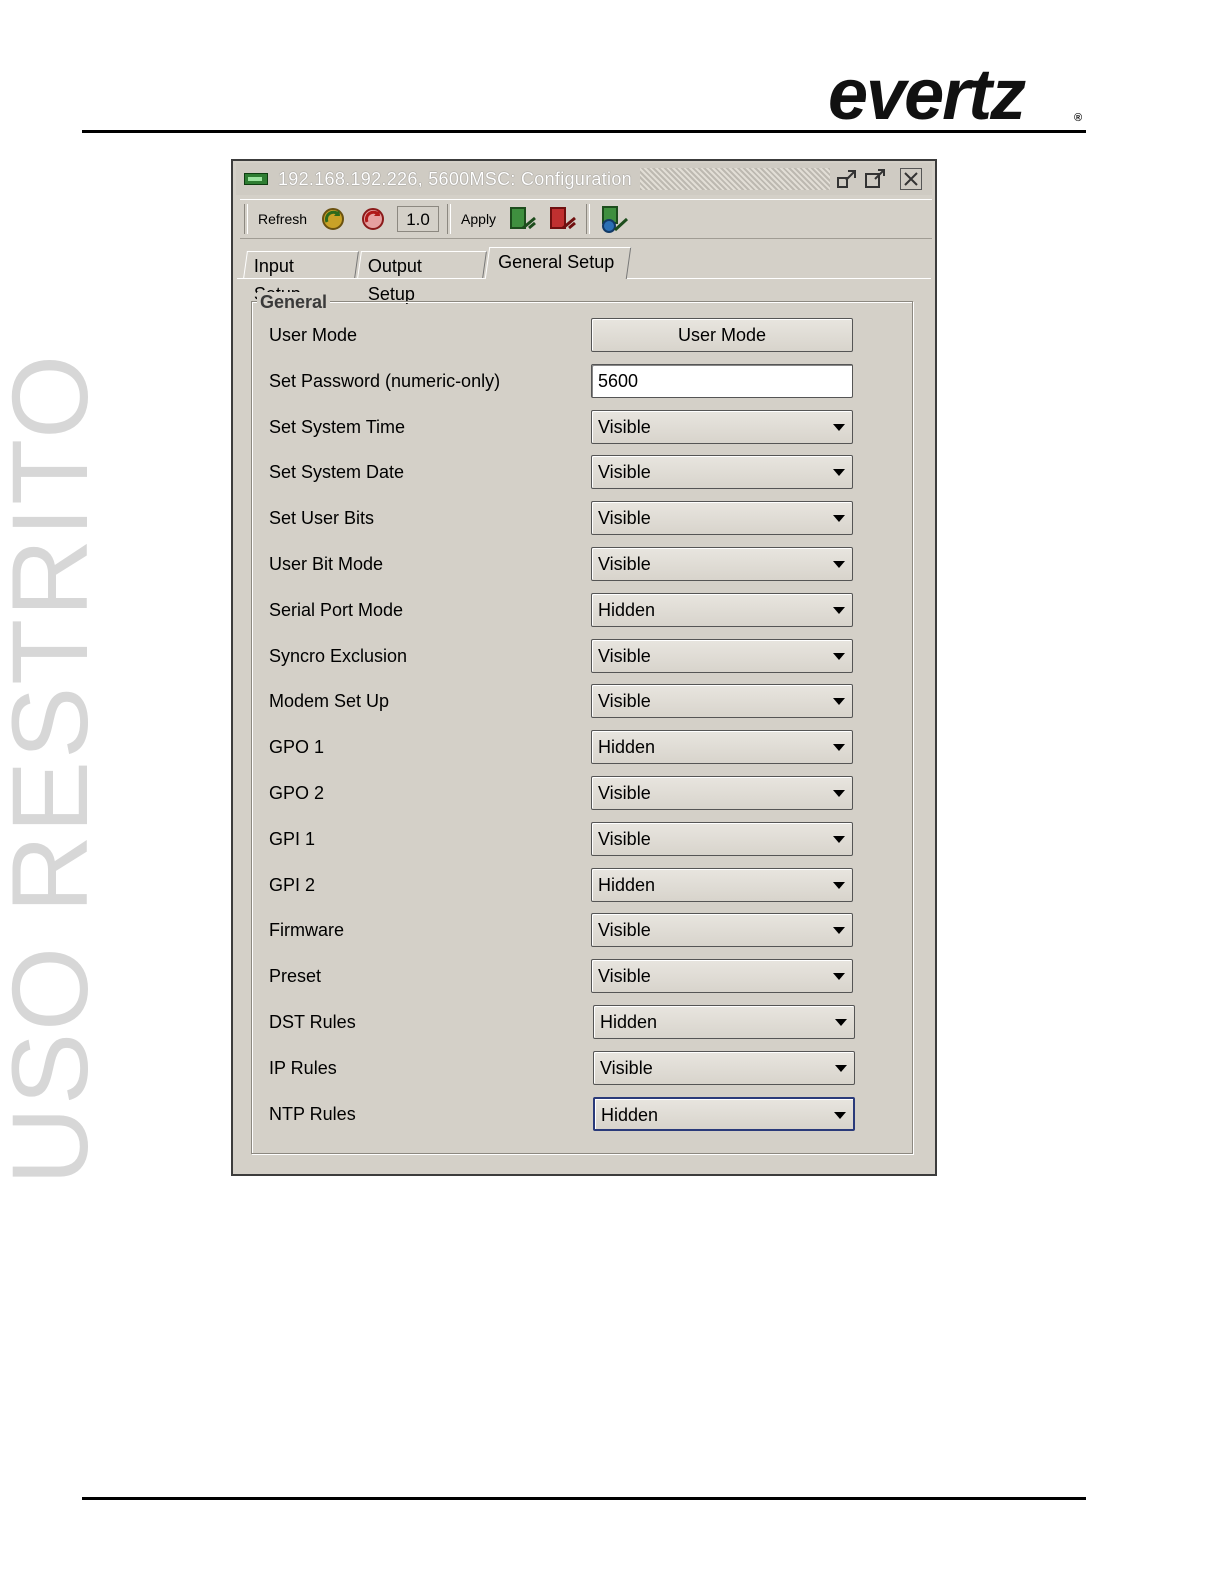  What do you see at coordinates (584, 1498) in the screenshot?
I see `footer-rule` at bounding box center [584, 1498].